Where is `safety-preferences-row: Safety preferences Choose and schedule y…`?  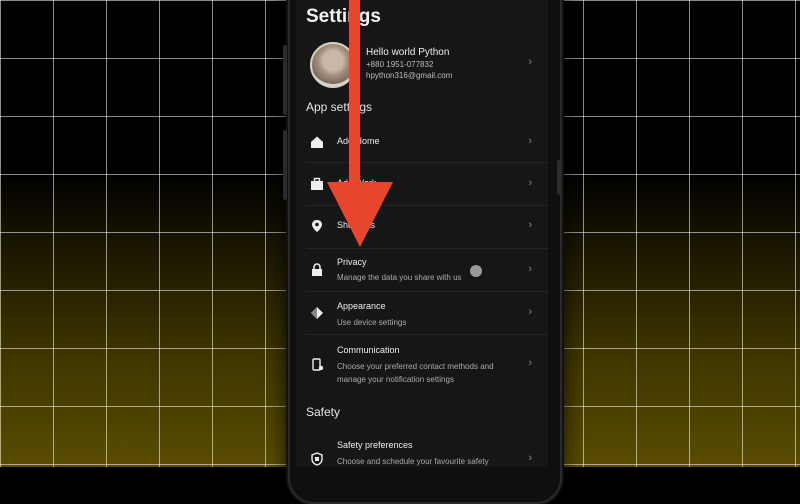 safety-preferences-row: Safety preferences Choose and schedule y… is located at coordinates (422, 448).